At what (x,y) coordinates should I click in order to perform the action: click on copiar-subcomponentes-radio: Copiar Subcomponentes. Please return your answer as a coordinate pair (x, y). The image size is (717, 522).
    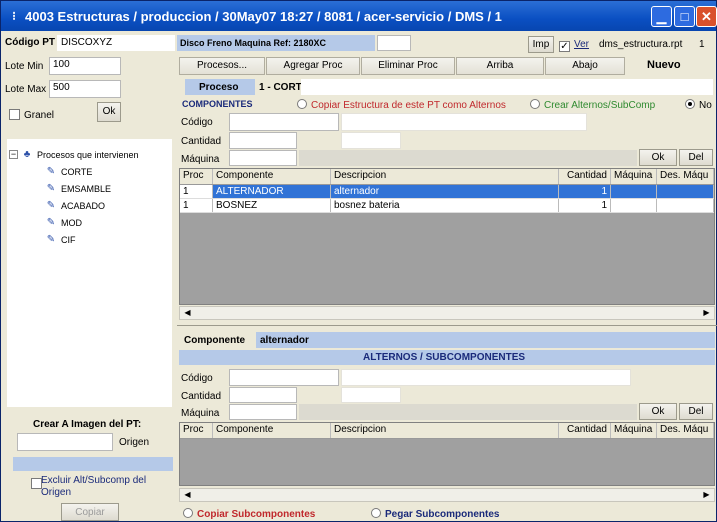
    Looking at the image, I should click on (249, 514).